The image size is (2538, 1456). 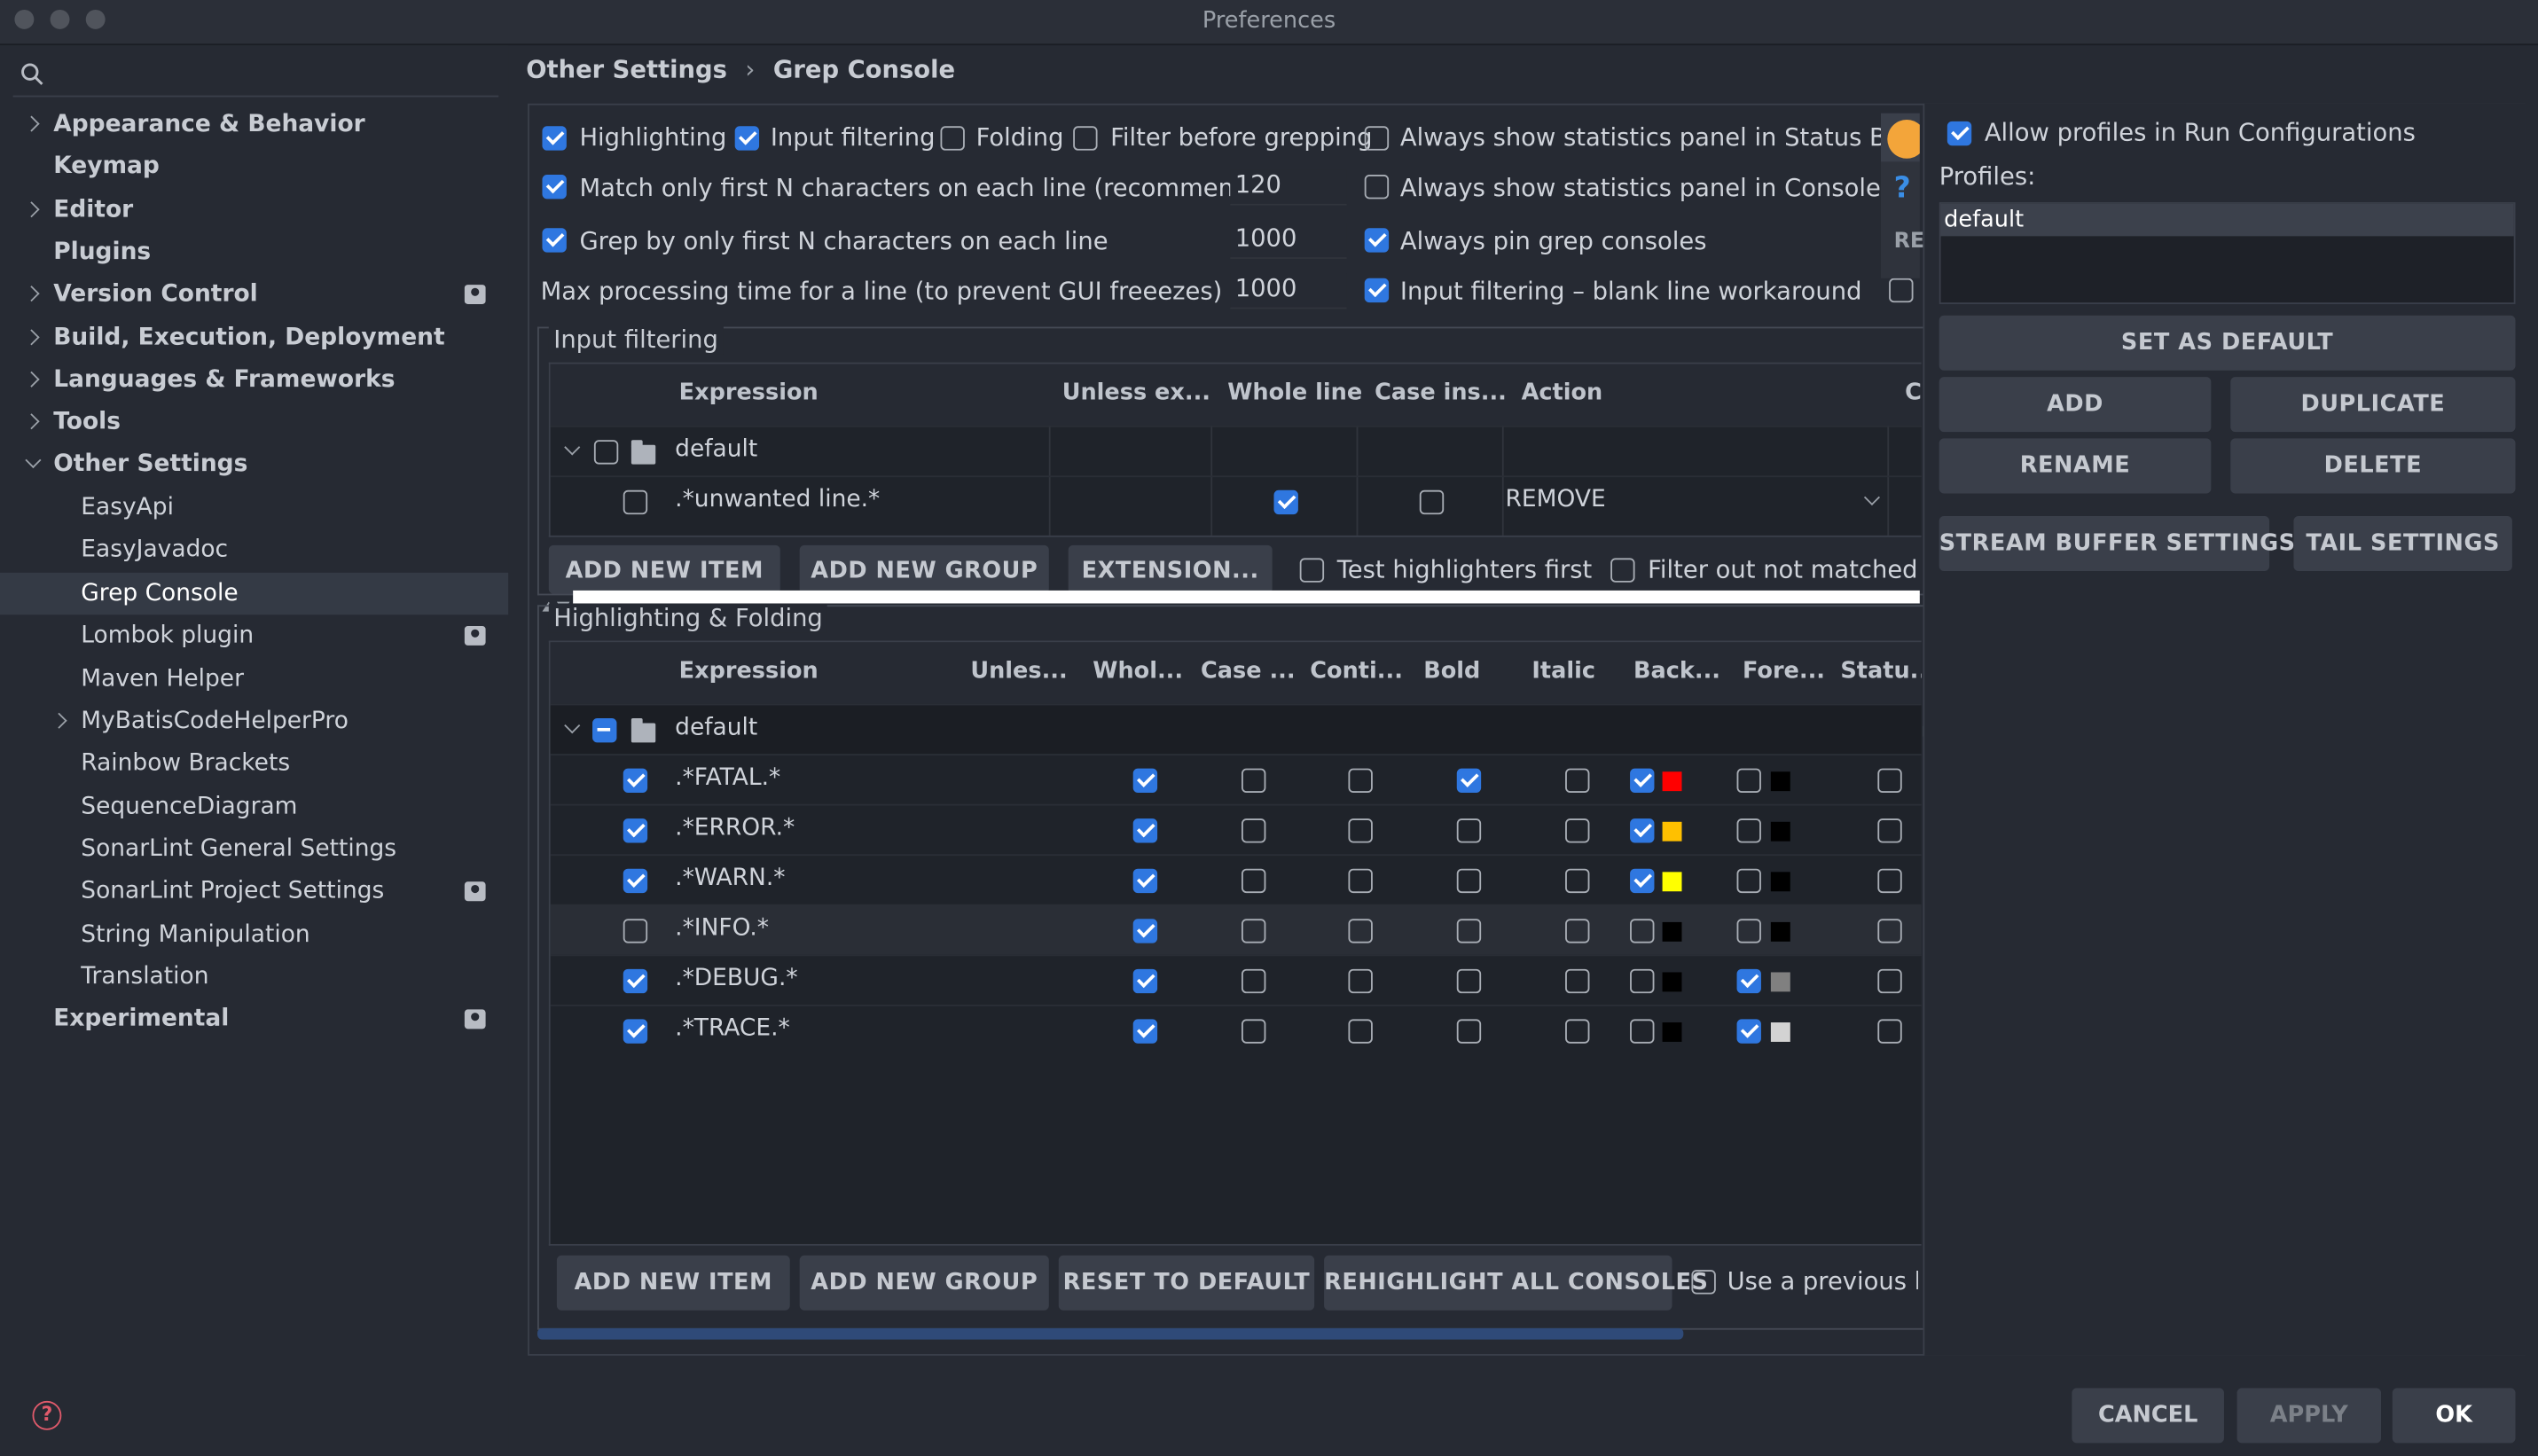 What do you see at coordinates (1285, 502) in the screenshot?
I see `row-whole-line-checkbox` at bounding box center [1285, 502].